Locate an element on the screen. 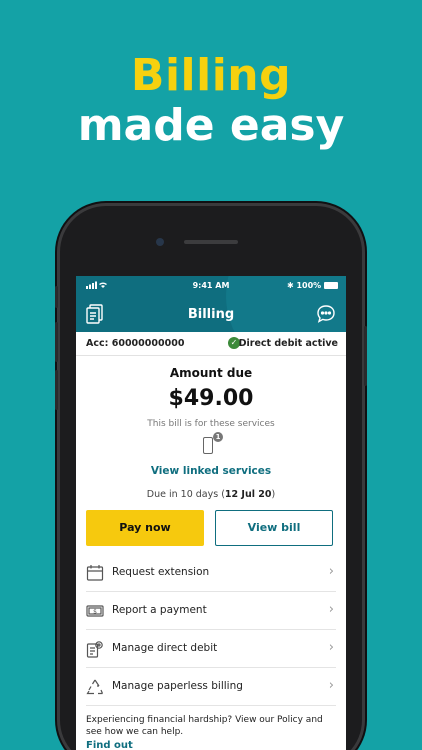  earpiece is located at coordinates (211, 242).